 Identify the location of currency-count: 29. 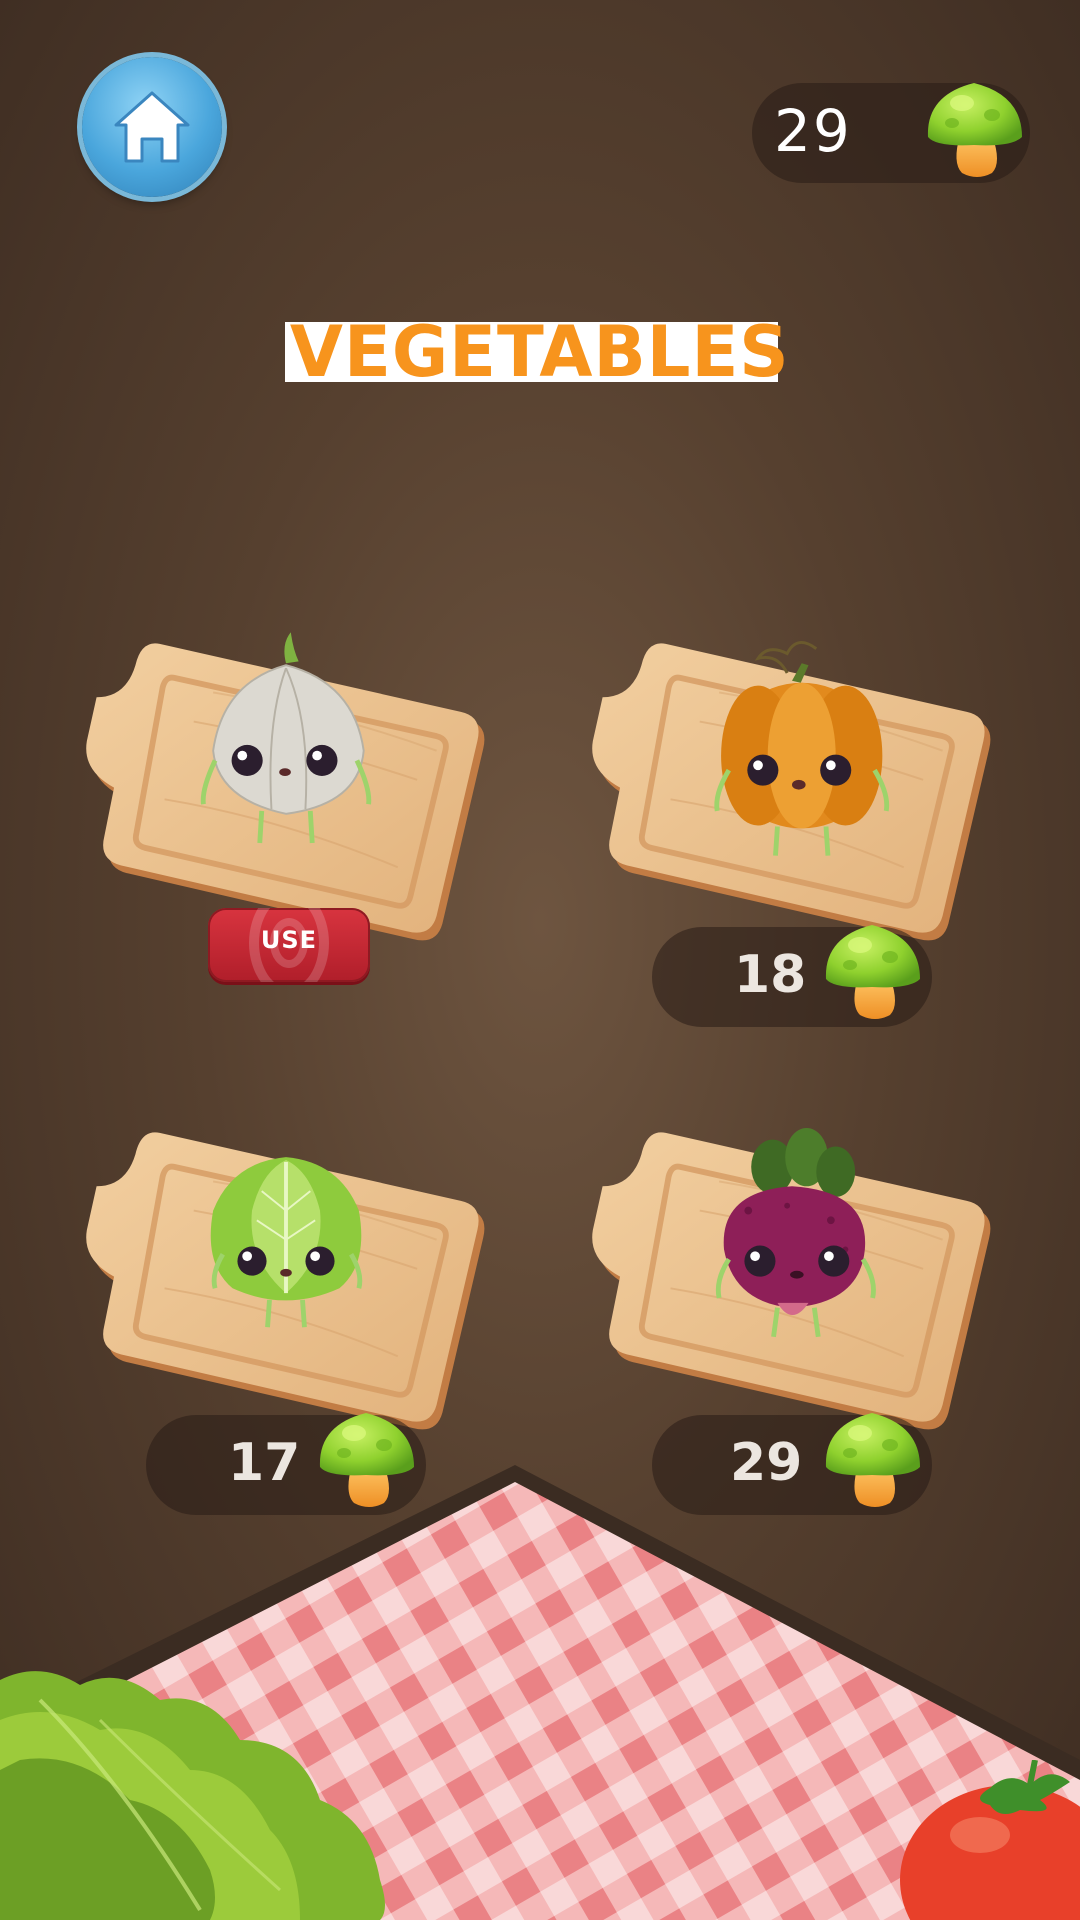
(813, 131).